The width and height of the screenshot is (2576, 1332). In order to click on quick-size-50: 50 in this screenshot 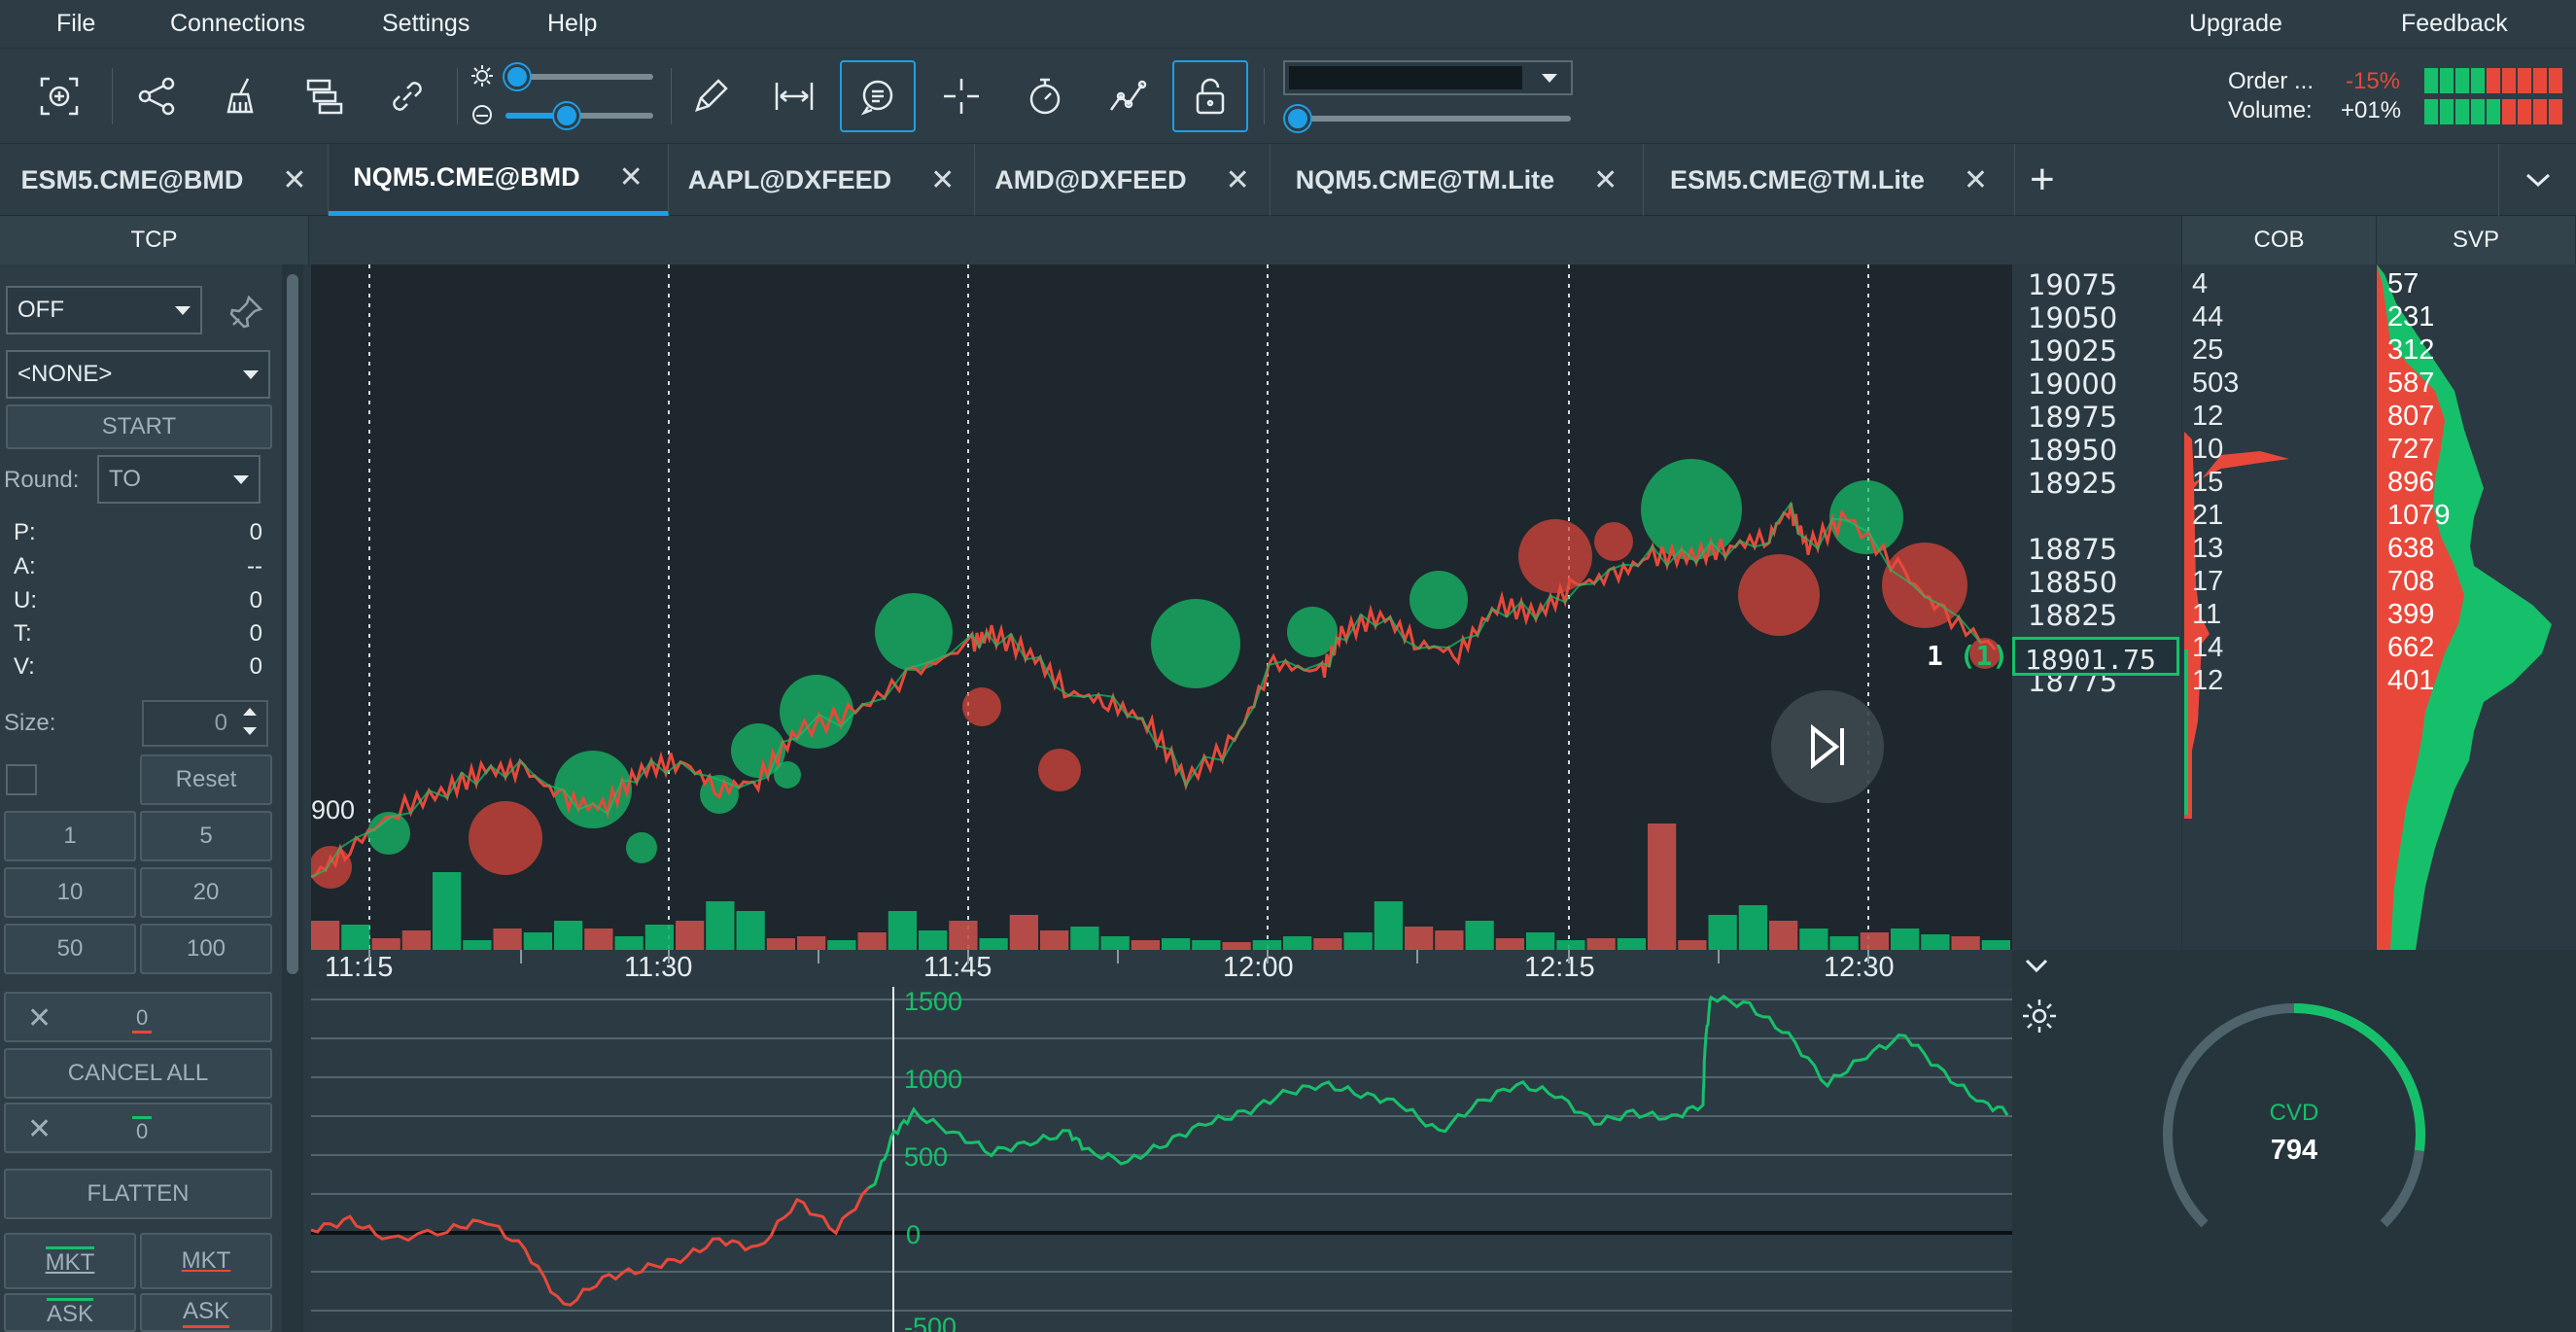, I will do `click(70, 949)`.